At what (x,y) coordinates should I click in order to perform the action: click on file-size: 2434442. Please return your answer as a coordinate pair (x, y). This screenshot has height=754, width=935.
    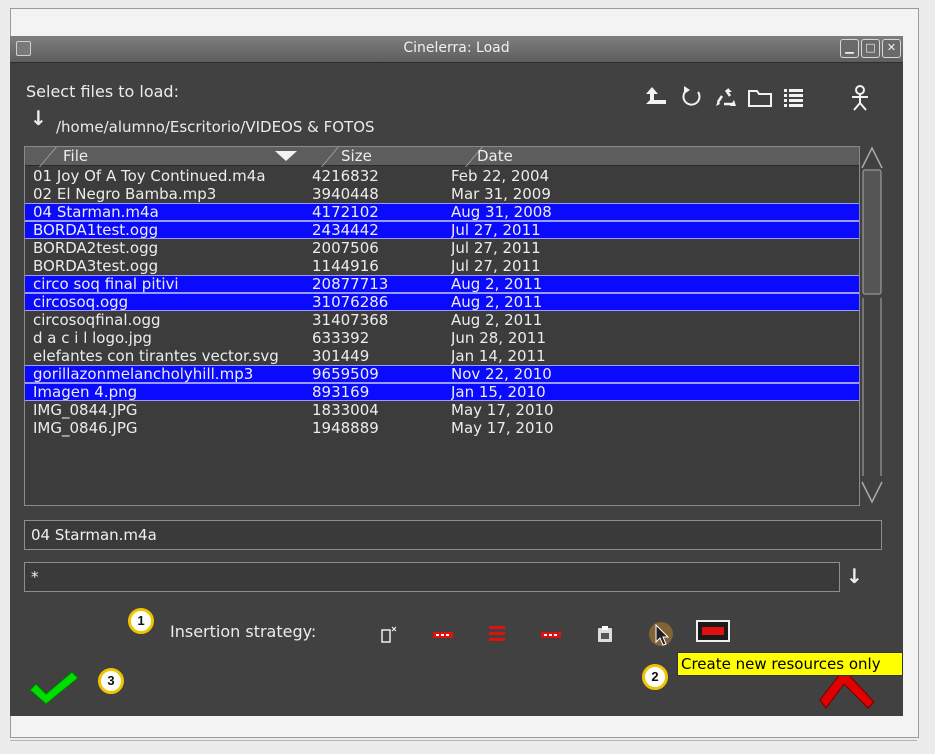
    Looking at the image, I should click on (345, 230).